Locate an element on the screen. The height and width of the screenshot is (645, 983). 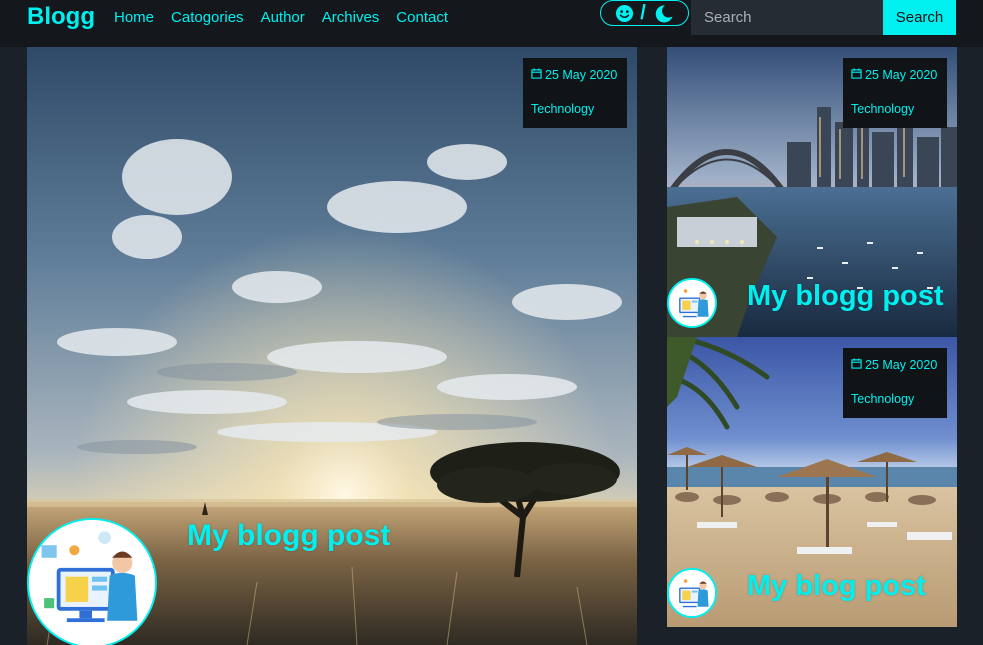
nav-link-contact: Contact is located at coordinates (422, 17).